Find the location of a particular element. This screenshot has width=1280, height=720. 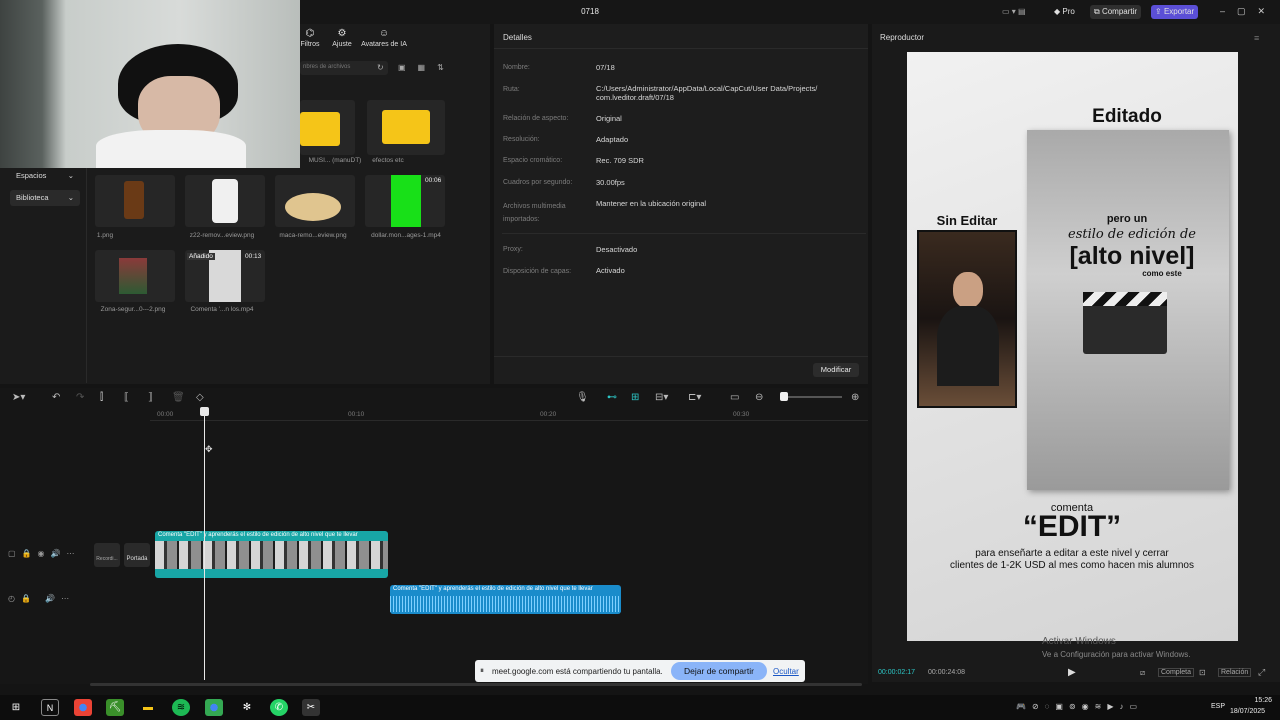

detail-value: Original is located at coordinates (609, 118).